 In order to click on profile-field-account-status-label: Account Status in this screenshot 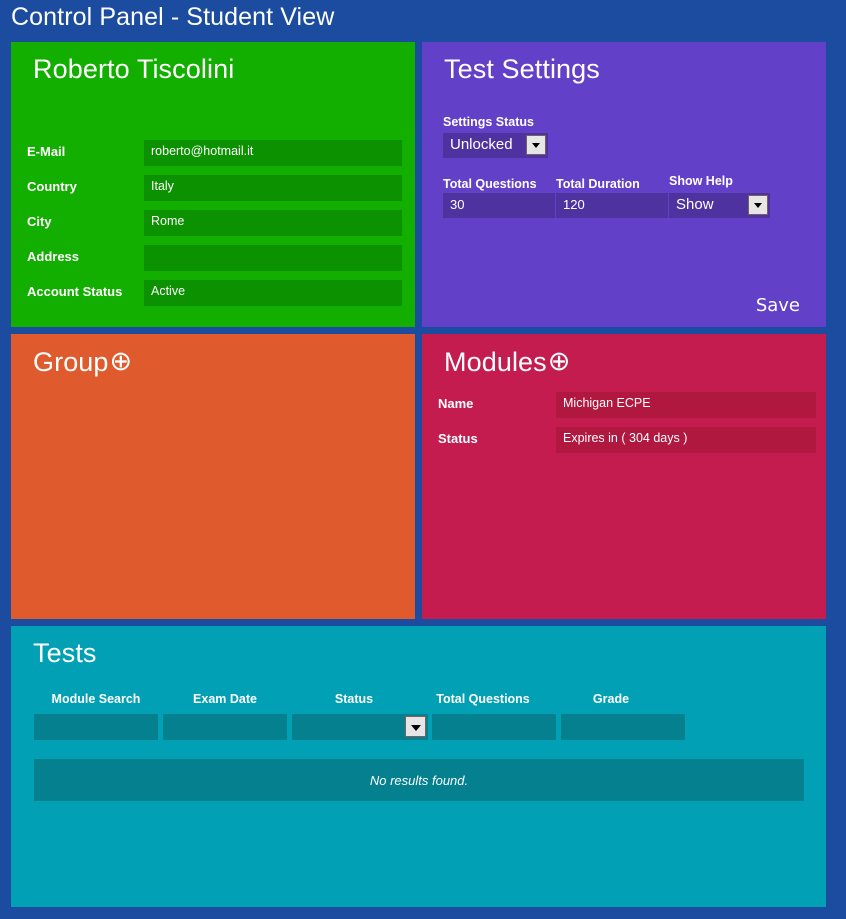, I will do `click(75, 291)`.